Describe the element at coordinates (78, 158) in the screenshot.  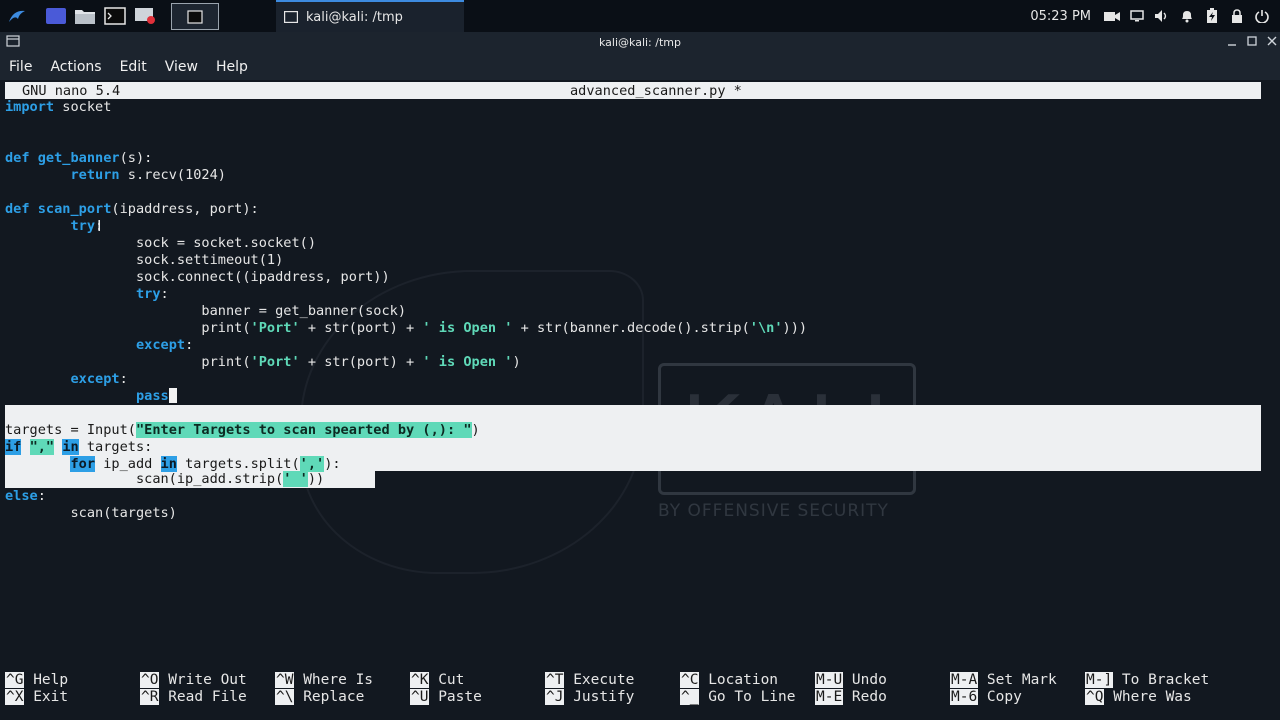
I see `code-line-4: def get_banner(s):` at that location.